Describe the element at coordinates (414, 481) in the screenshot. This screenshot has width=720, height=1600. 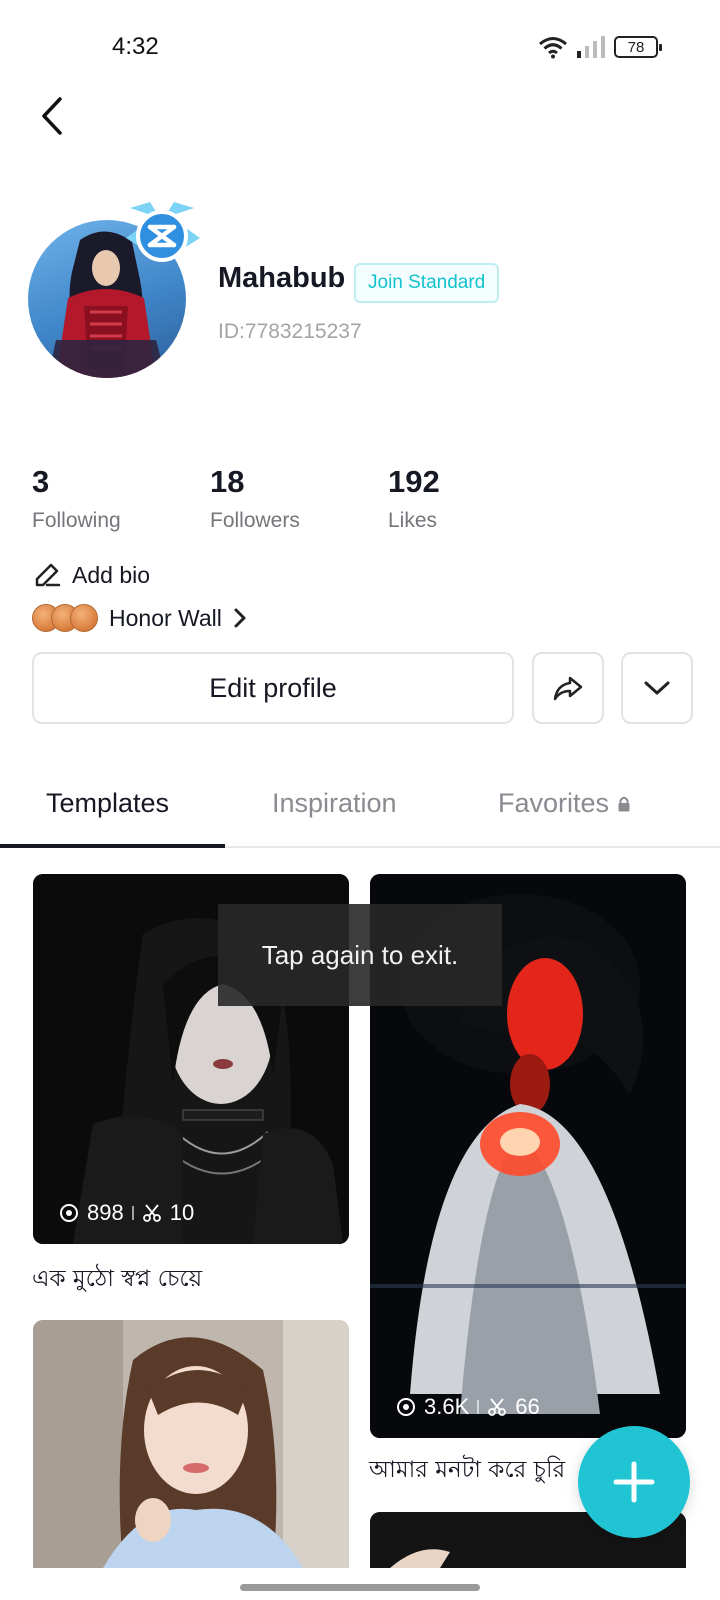
I see `likes-count: 192` at that location.